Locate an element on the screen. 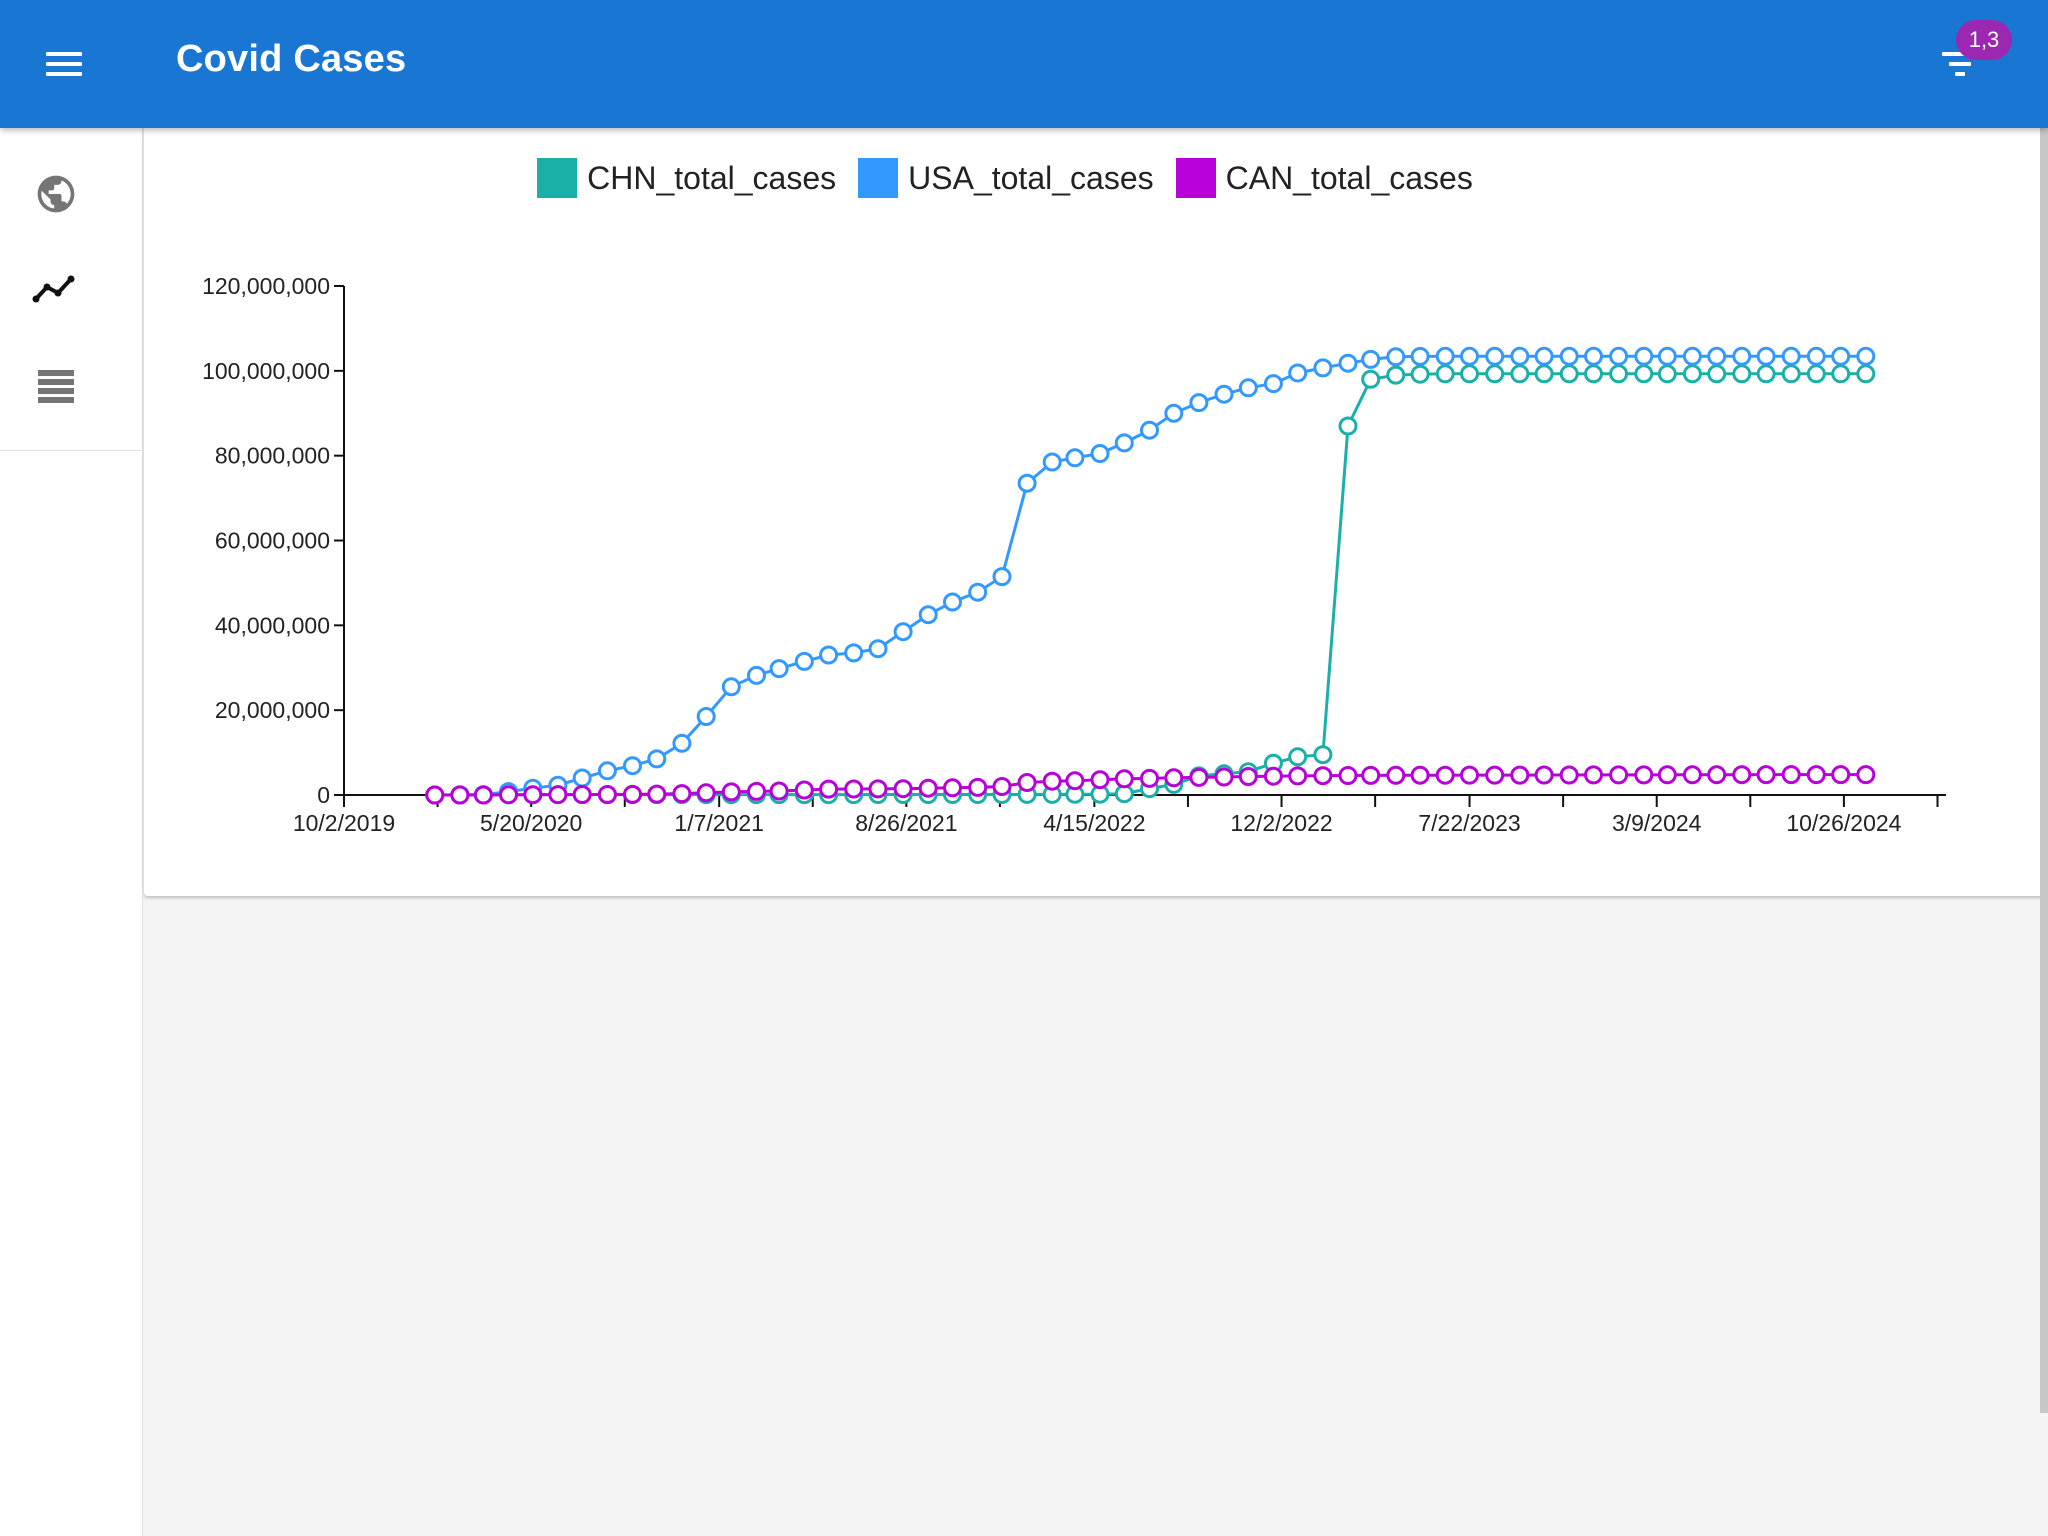 This screenshot has height=1536, width=2048. y-tick-label: 80,000,000 is located at coordinates (272, 456).